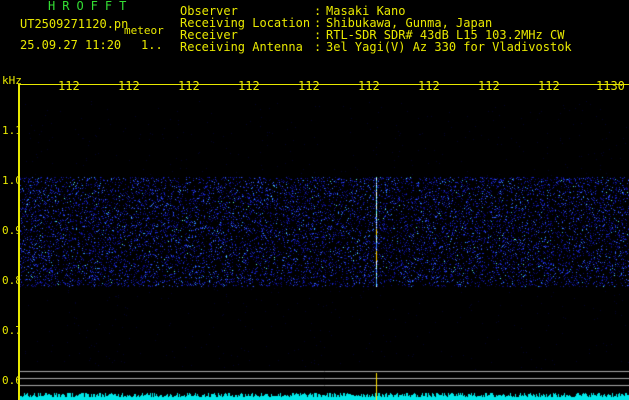 This screenshot has height=400, width=629. Describe the element at coordinates (91, 6) in the screenshot. I see `app-title: HROFFT` at that location.